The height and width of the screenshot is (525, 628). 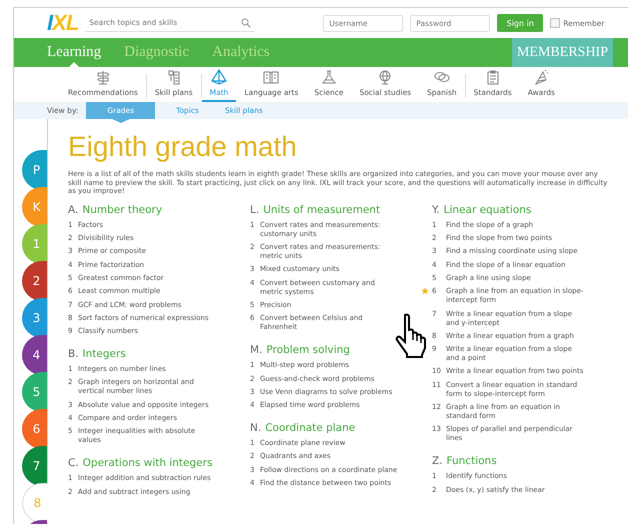 What do you see at coordinates (271, 77) in the screenshot?
I see `book-icon` at bounding box center [271, 77].